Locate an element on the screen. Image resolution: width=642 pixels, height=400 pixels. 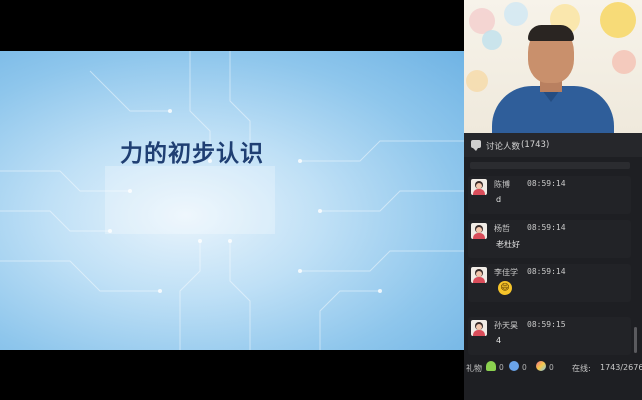
discussion-label: 讨论人数 is located at coordinates (503, 147).